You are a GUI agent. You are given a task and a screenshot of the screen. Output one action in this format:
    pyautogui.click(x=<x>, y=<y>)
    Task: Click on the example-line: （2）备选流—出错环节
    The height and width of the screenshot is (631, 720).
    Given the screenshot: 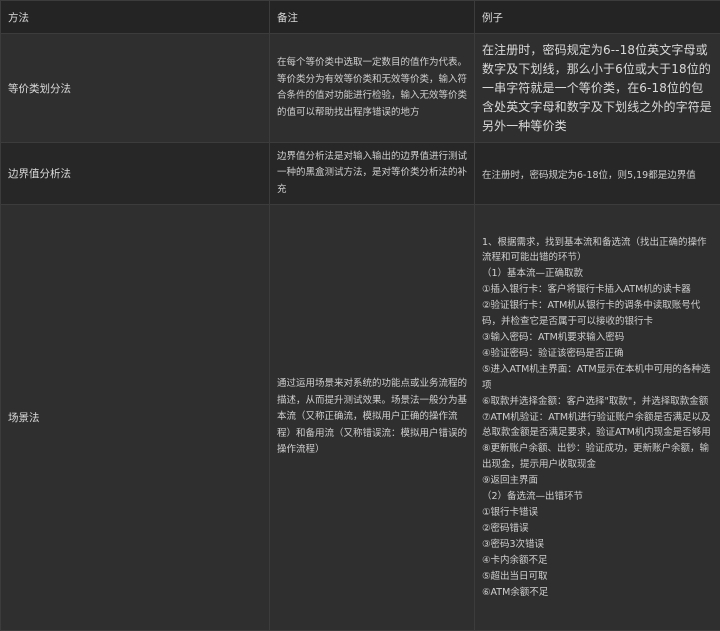 What is the action you would take?
    pyautogui.click(x=597, y=497)
    